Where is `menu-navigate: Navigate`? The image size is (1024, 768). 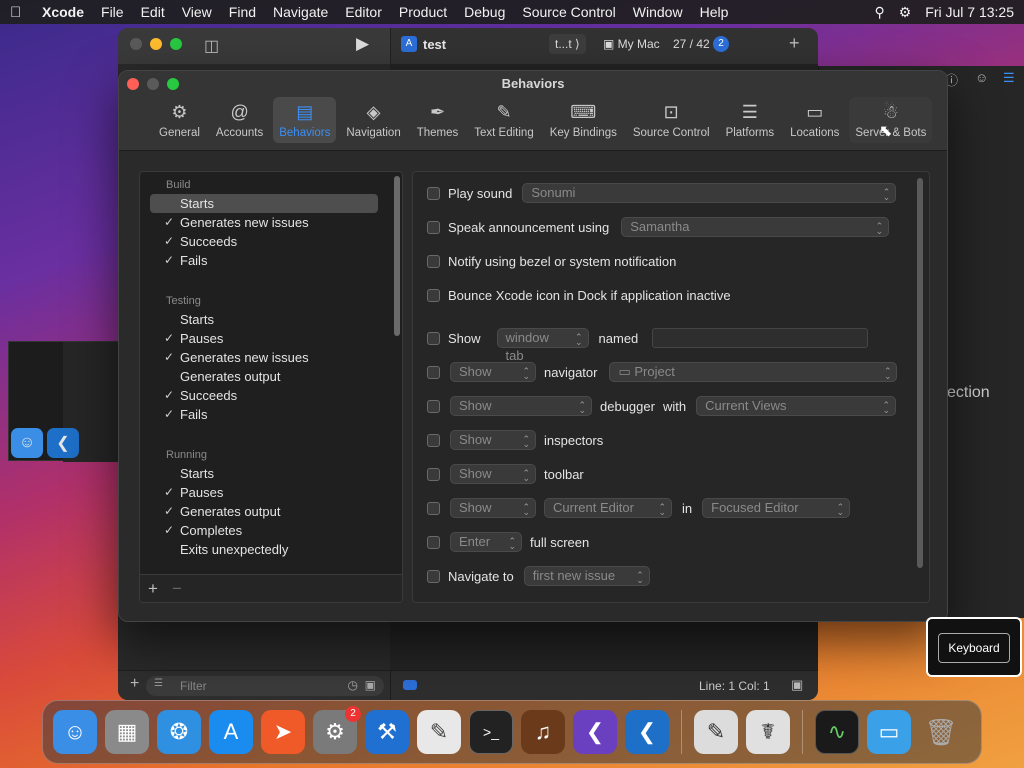
menu-navigate: Navigate is located at coordinates (300, 12).